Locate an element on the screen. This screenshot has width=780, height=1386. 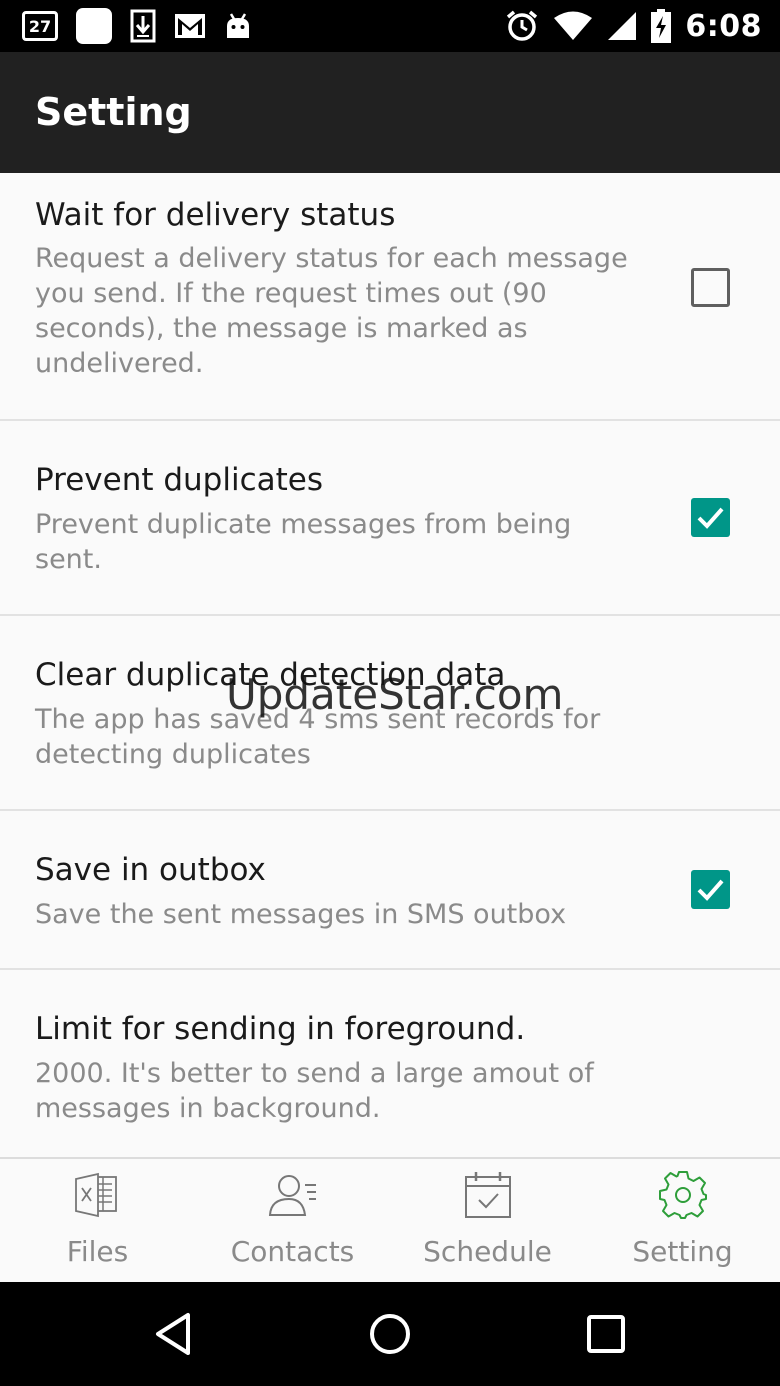
back-icon is located at coordinates (175, 1334).